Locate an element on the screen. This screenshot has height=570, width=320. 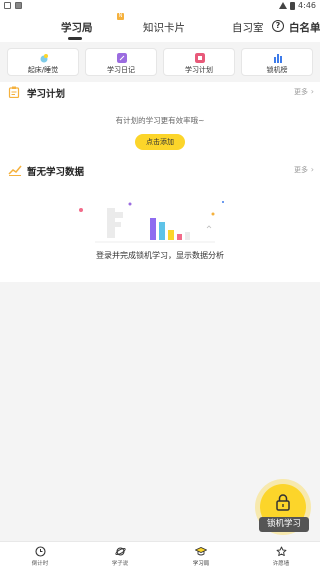
nav-student-voice: 学子说 is located at coordinates (120, 556).